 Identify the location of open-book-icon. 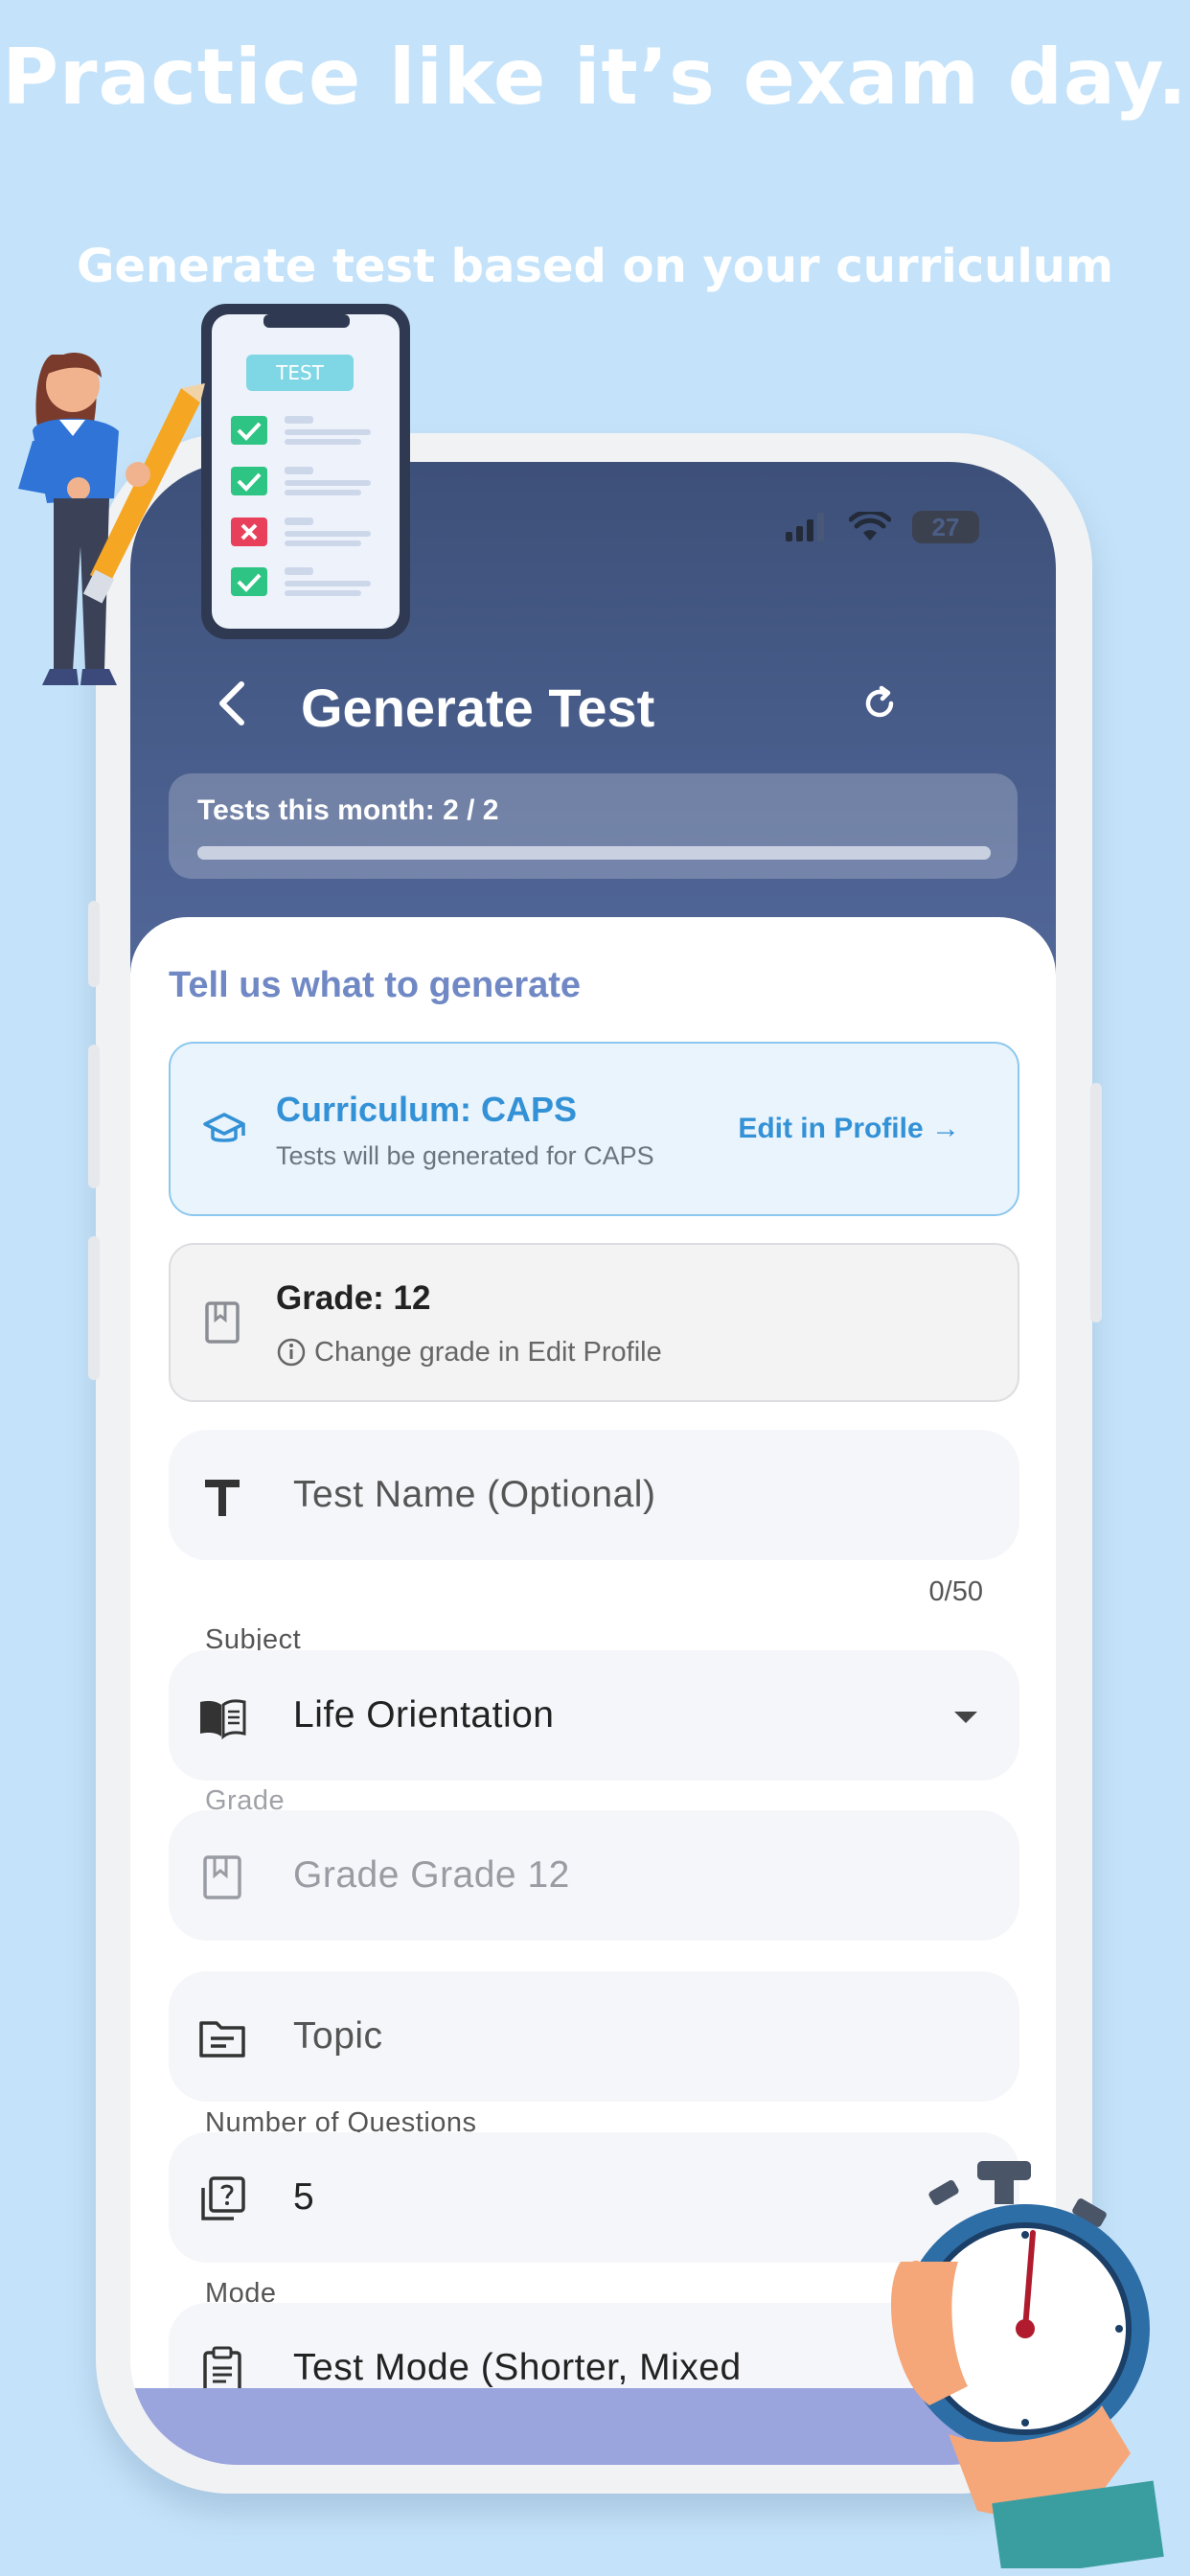
(223, 1719).